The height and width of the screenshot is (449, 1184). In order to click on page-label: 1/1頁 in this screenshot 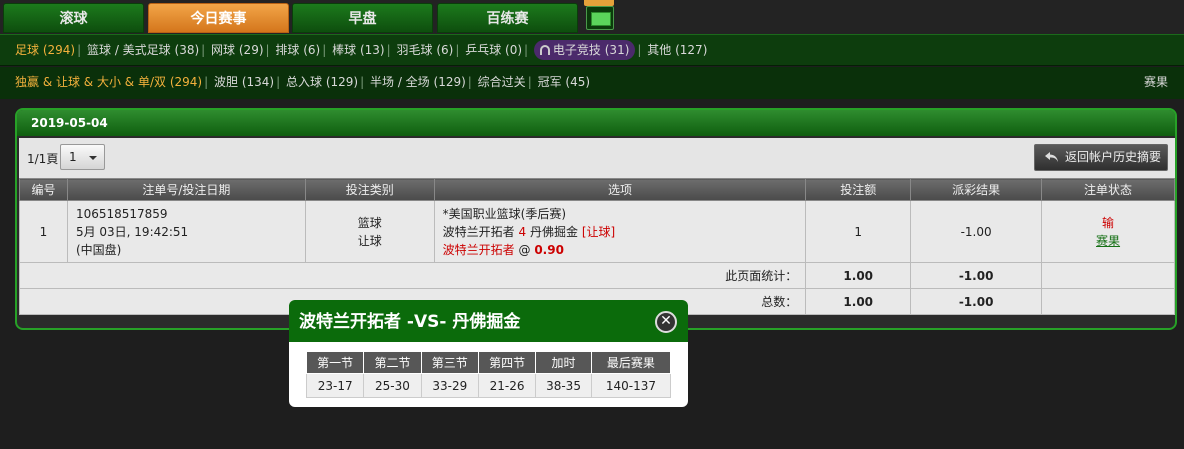, I will do `click(43, 159)`.